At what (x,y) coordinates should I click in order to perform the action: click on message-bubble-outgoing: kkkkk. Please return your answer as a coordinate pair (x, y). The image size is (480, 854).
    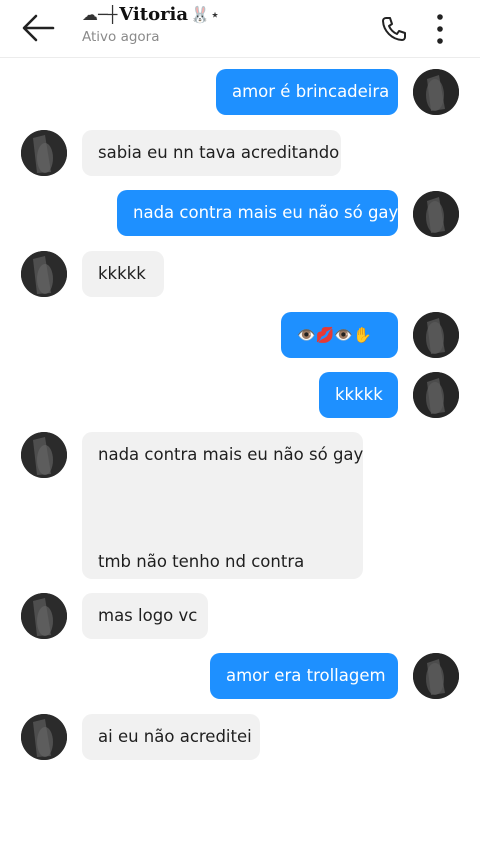
    Looking at the image, I should click on (358, 395).